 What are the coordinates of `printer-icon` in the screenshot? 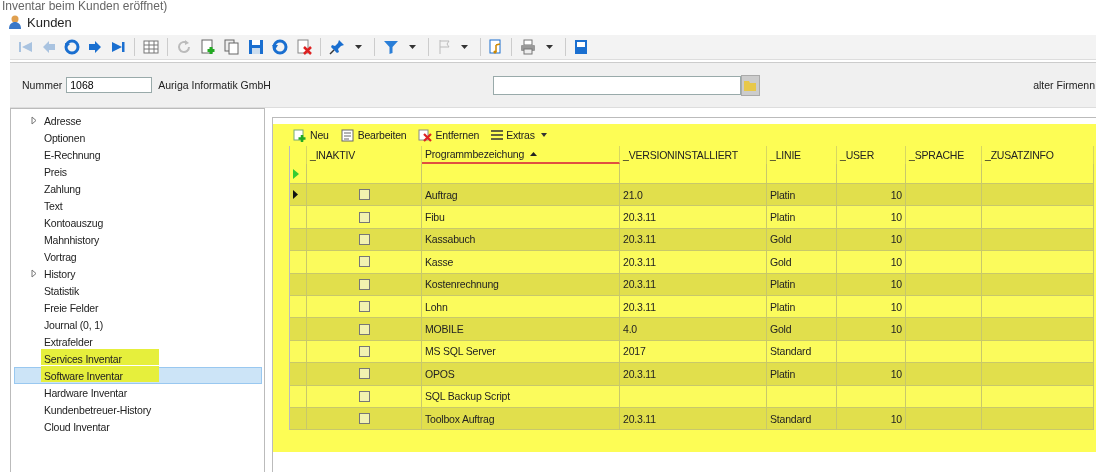 It's located at (528, 47).